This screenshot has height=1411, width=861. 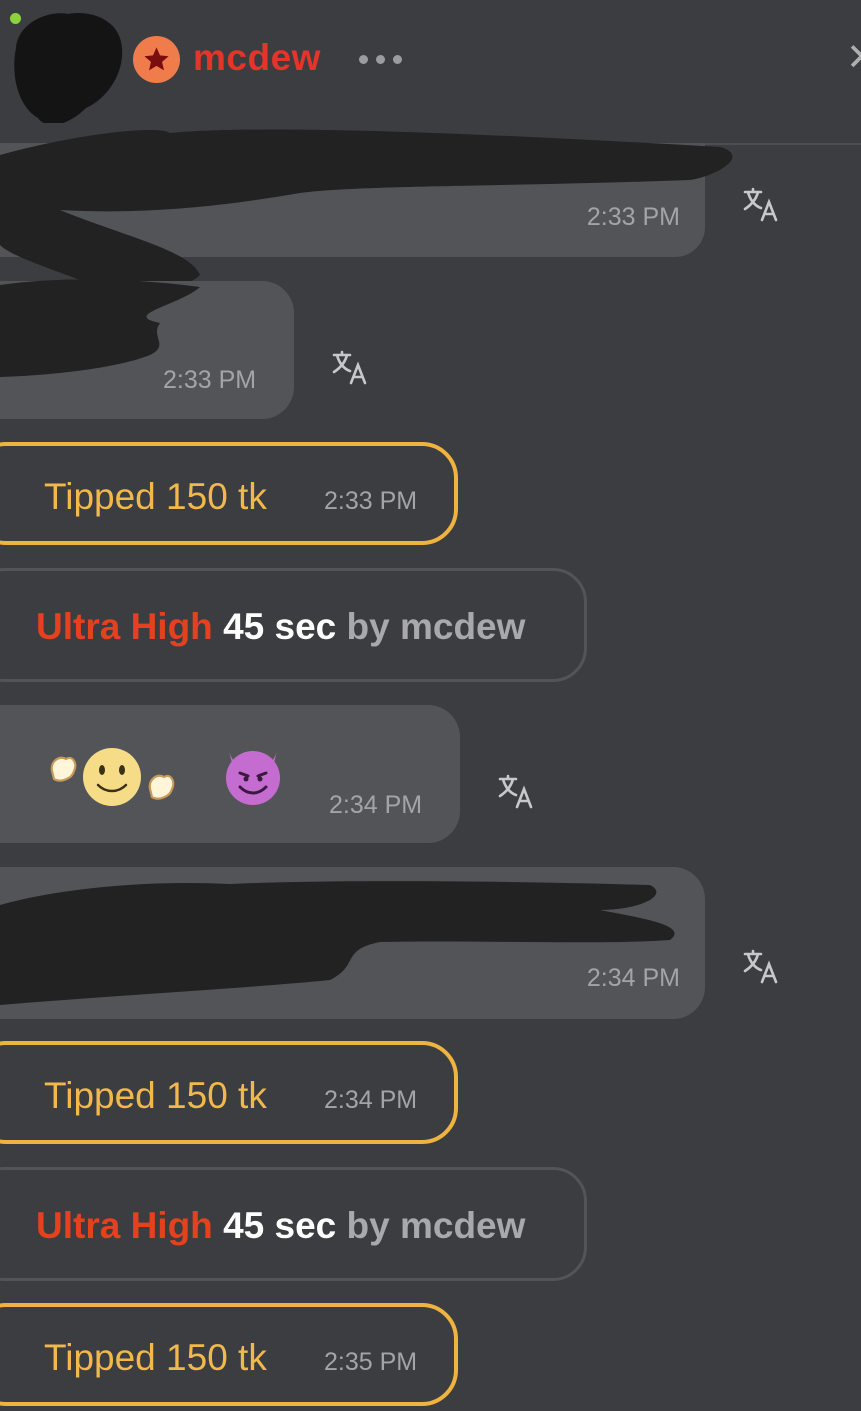 What do you see at coordinates (65, 65) in the screenshot?
I see `avatar` at bounding box center [65, 65].